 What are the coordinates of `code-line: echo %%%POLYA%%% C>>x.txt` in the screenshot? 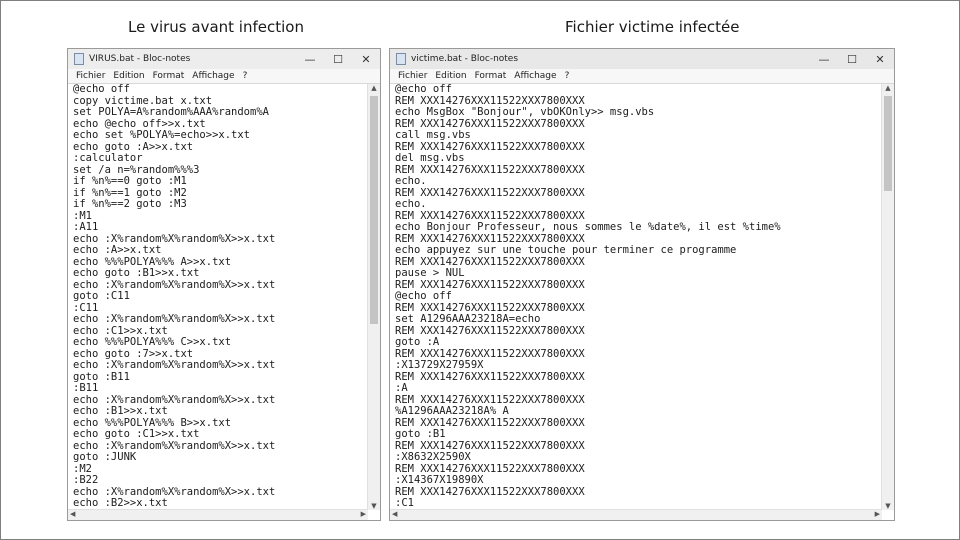 It's located at (152, 342).